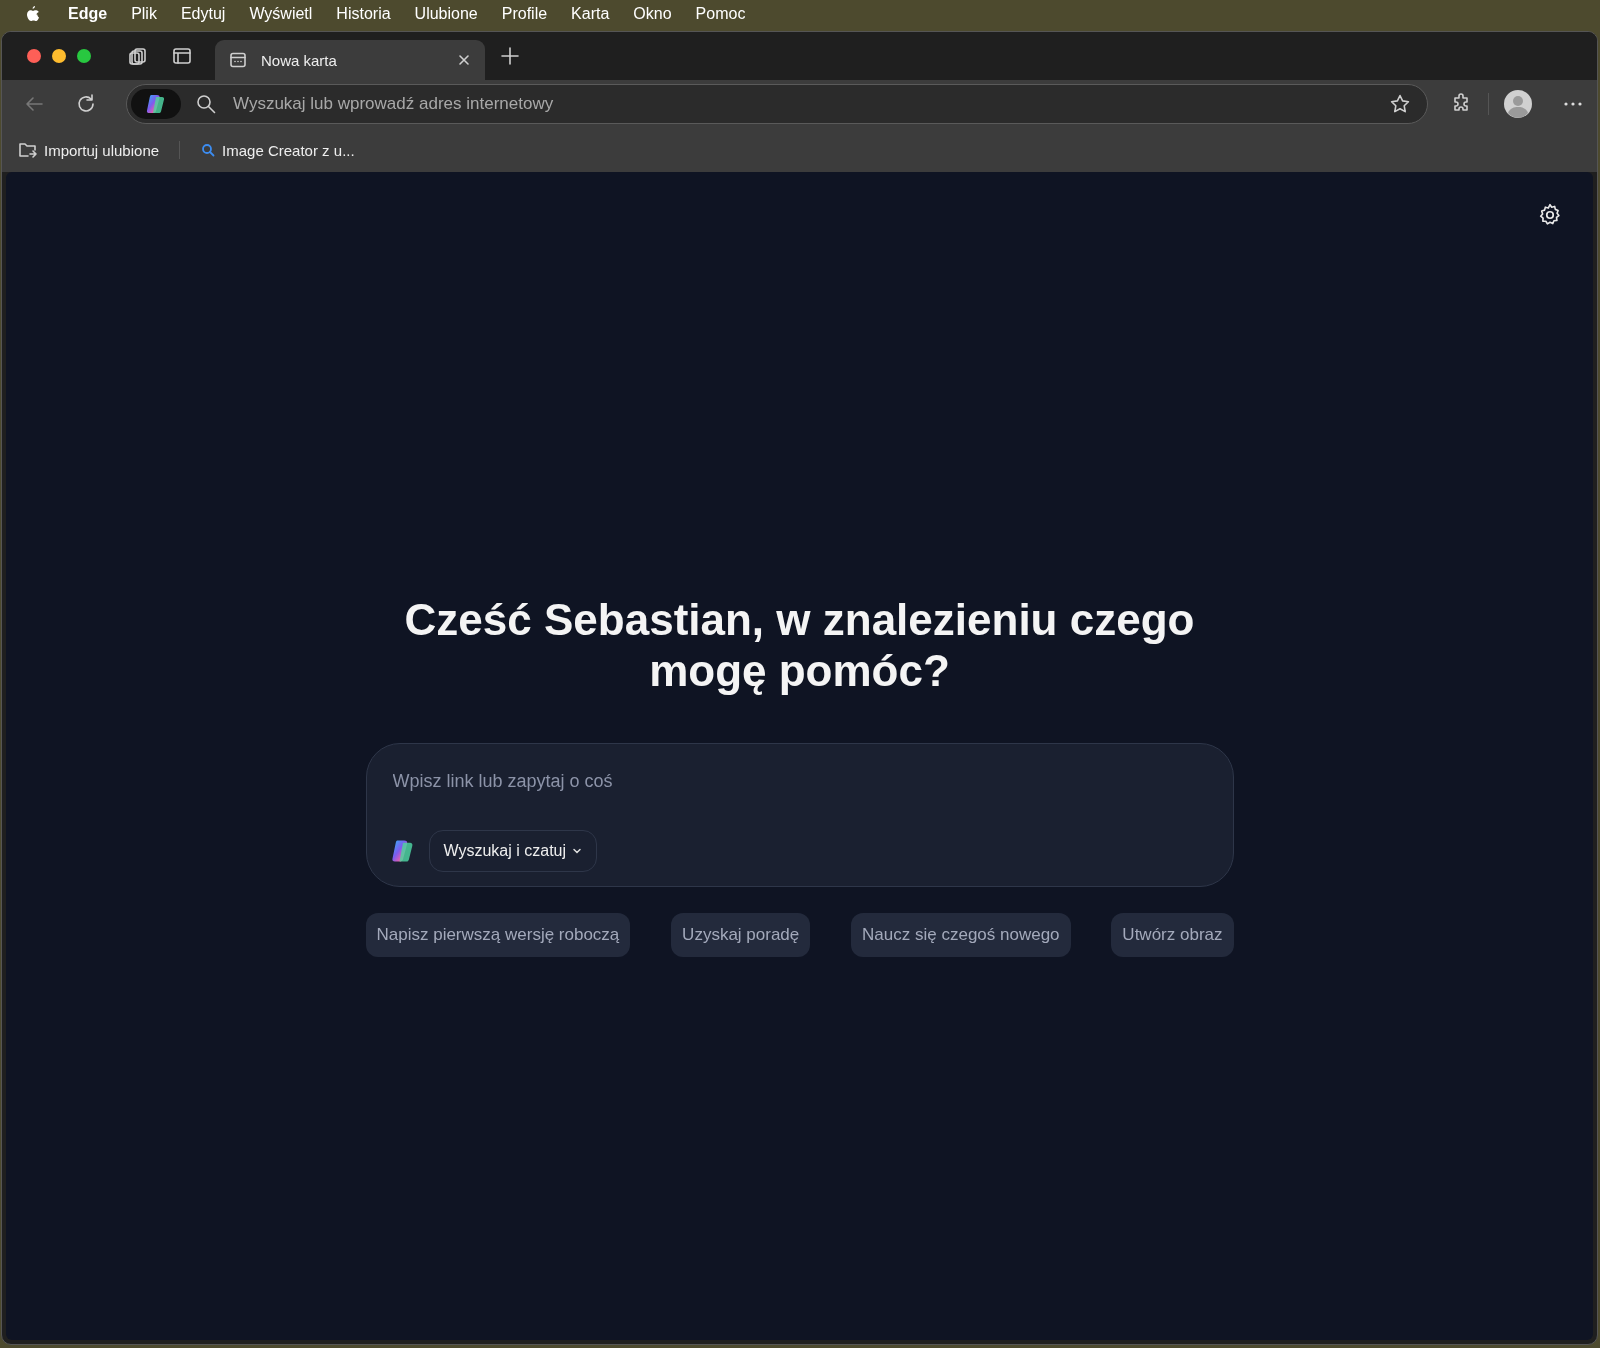 The width and height of the screenshot is (1600, 1348). Describe the element at coordinates (84, 56) in the screenshot. I see `zoom-window-button` at that location.